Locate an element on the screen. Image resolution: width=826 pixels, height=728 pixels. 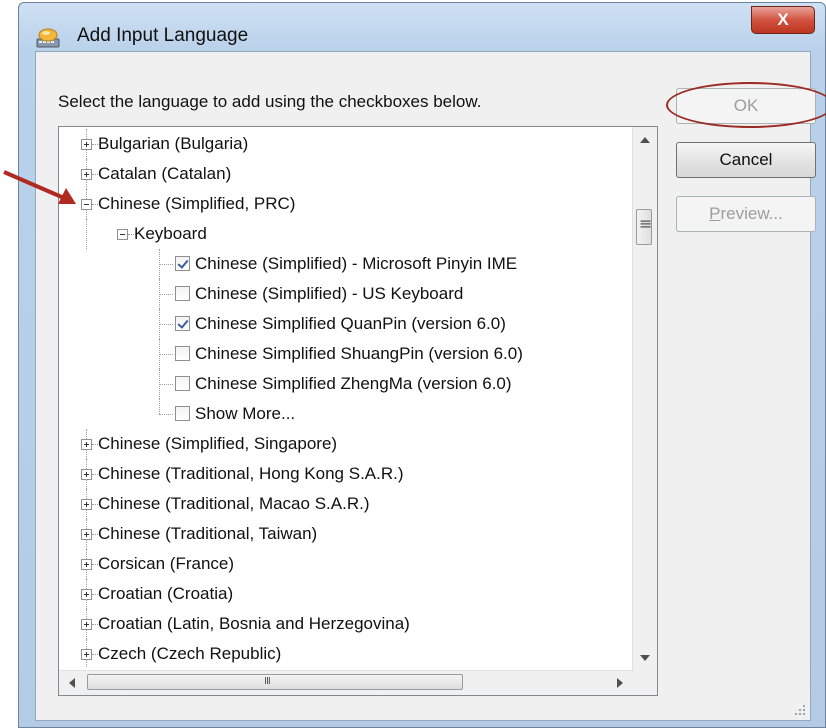
tree-node-language: Chinese (Traditional, Macao S.A.R.) is located at coordinates (346, 504).